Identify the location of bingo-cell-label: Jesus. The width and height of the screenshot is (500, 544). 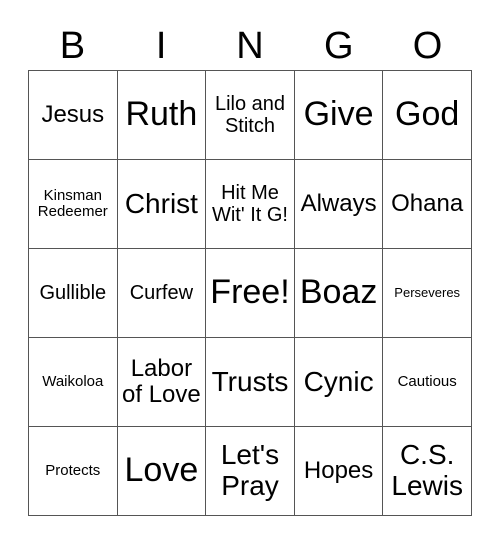
(73, 114).